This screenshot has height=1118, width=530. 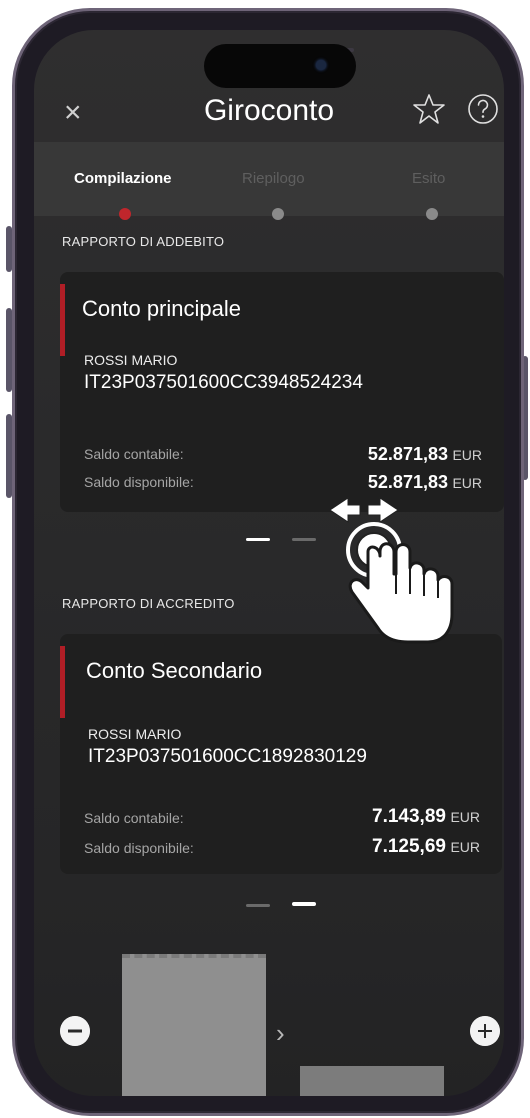 What do you see at coordinates (483, 109) in the screenshot?
I see `help-icon` at bounding box center [483, 109].